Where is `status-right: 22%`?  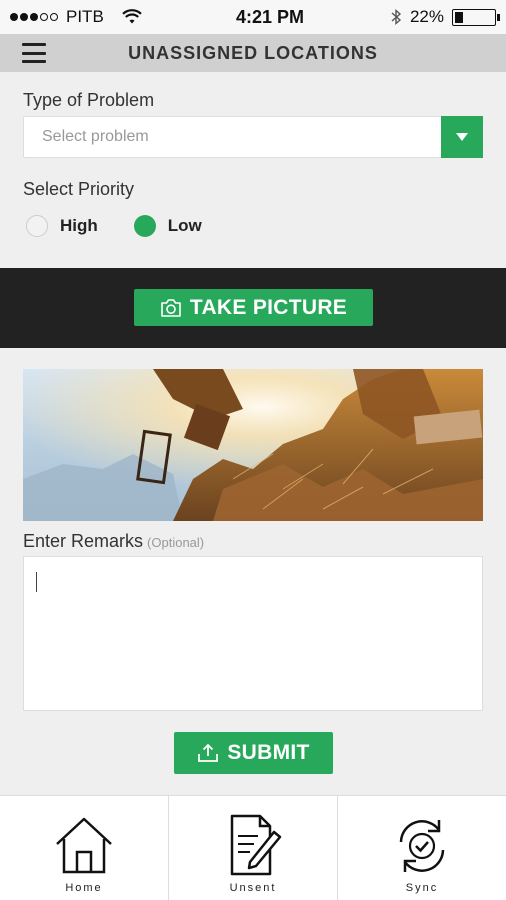 status-right: 22% is located at coordinates (445, 17).